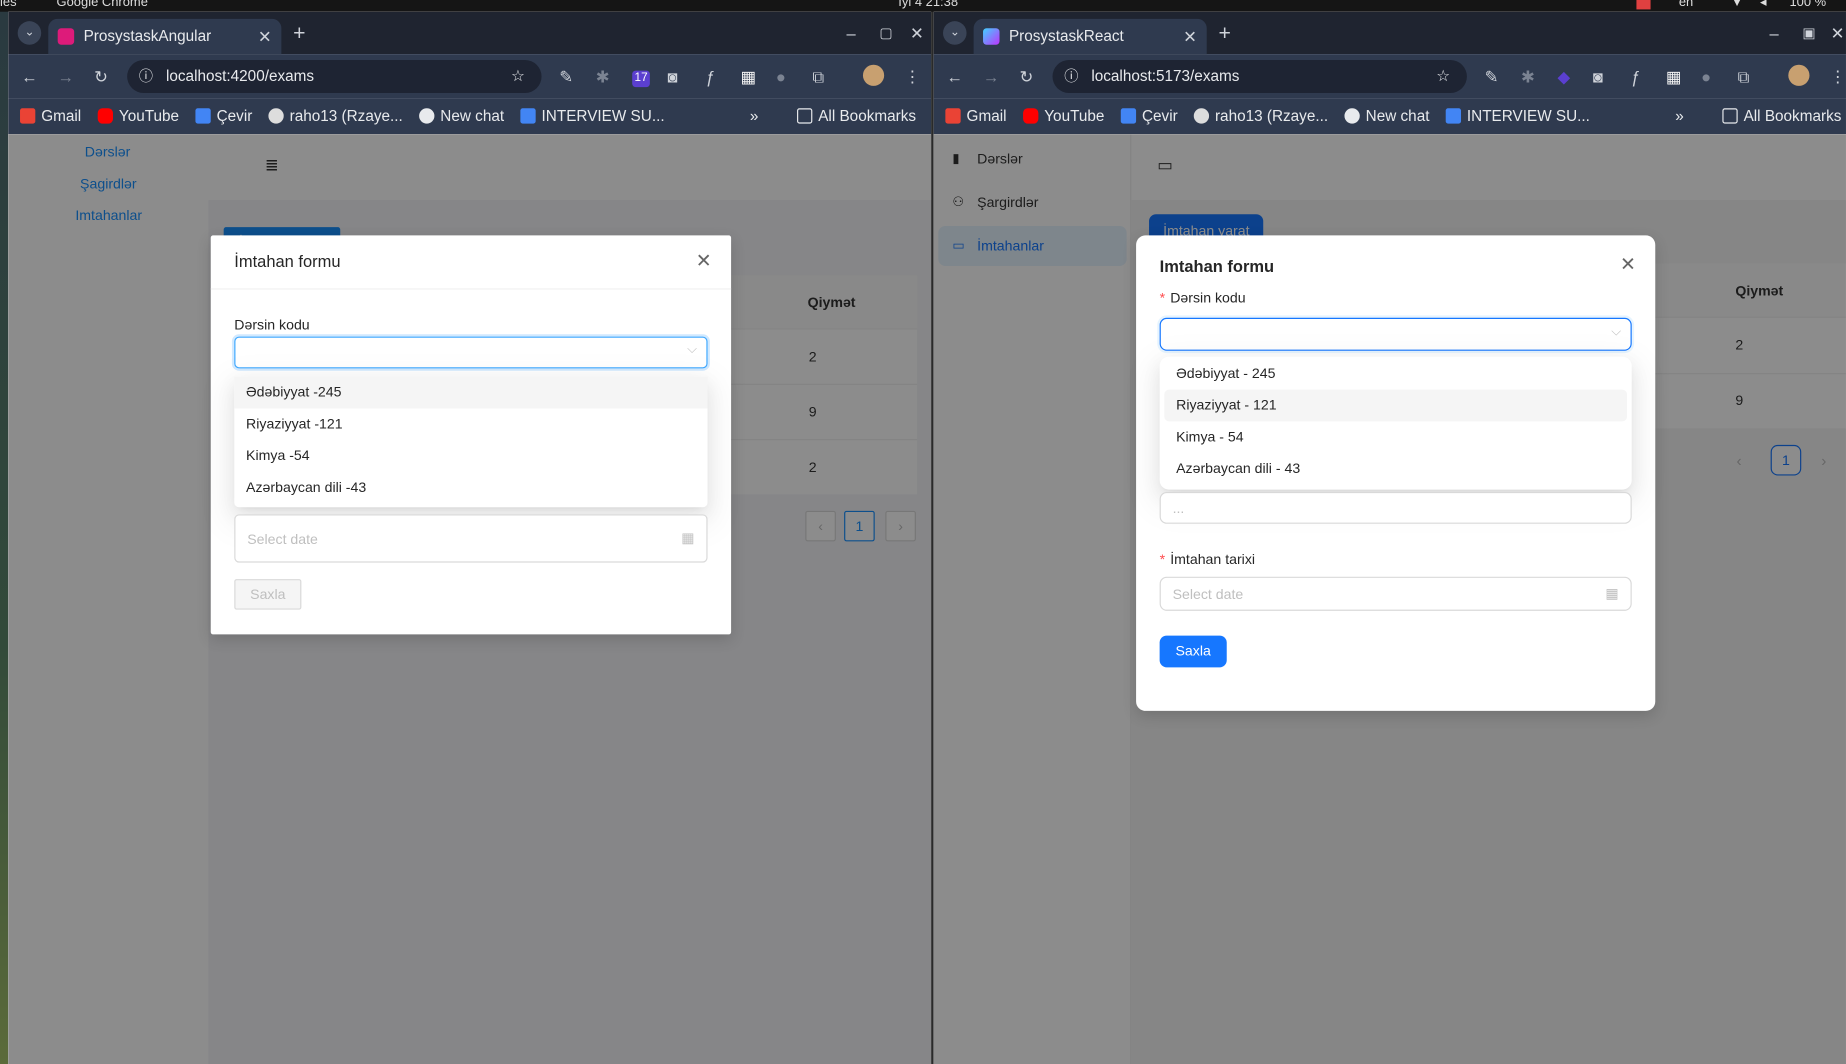 The width and height of the screenshot is (1846, 1064). I want to click on dropdown-option: Kimya -54, so click(470, 456).